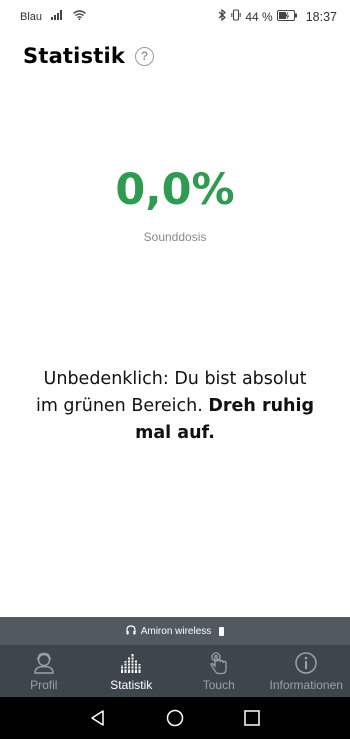  Describe the element at coordinates (131, 685) in the screenshot. I see `nav-label: Statistik` at that location.